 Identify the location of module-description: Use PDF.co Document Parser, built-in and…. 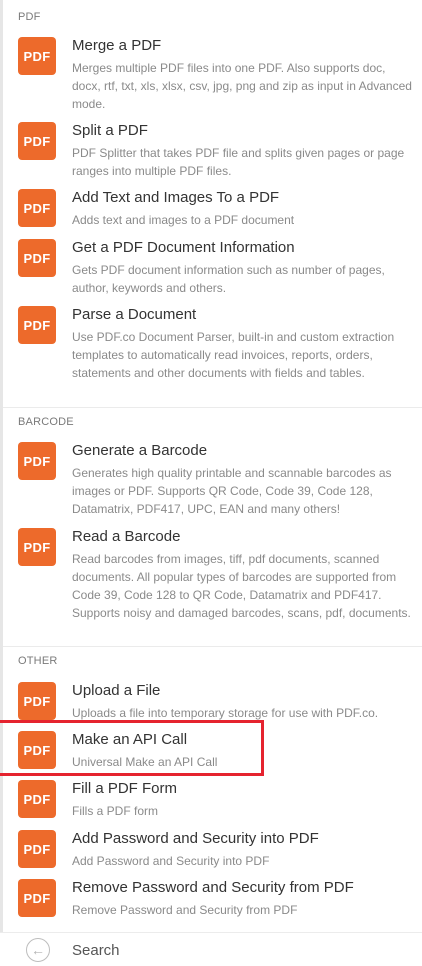
(233, 355).